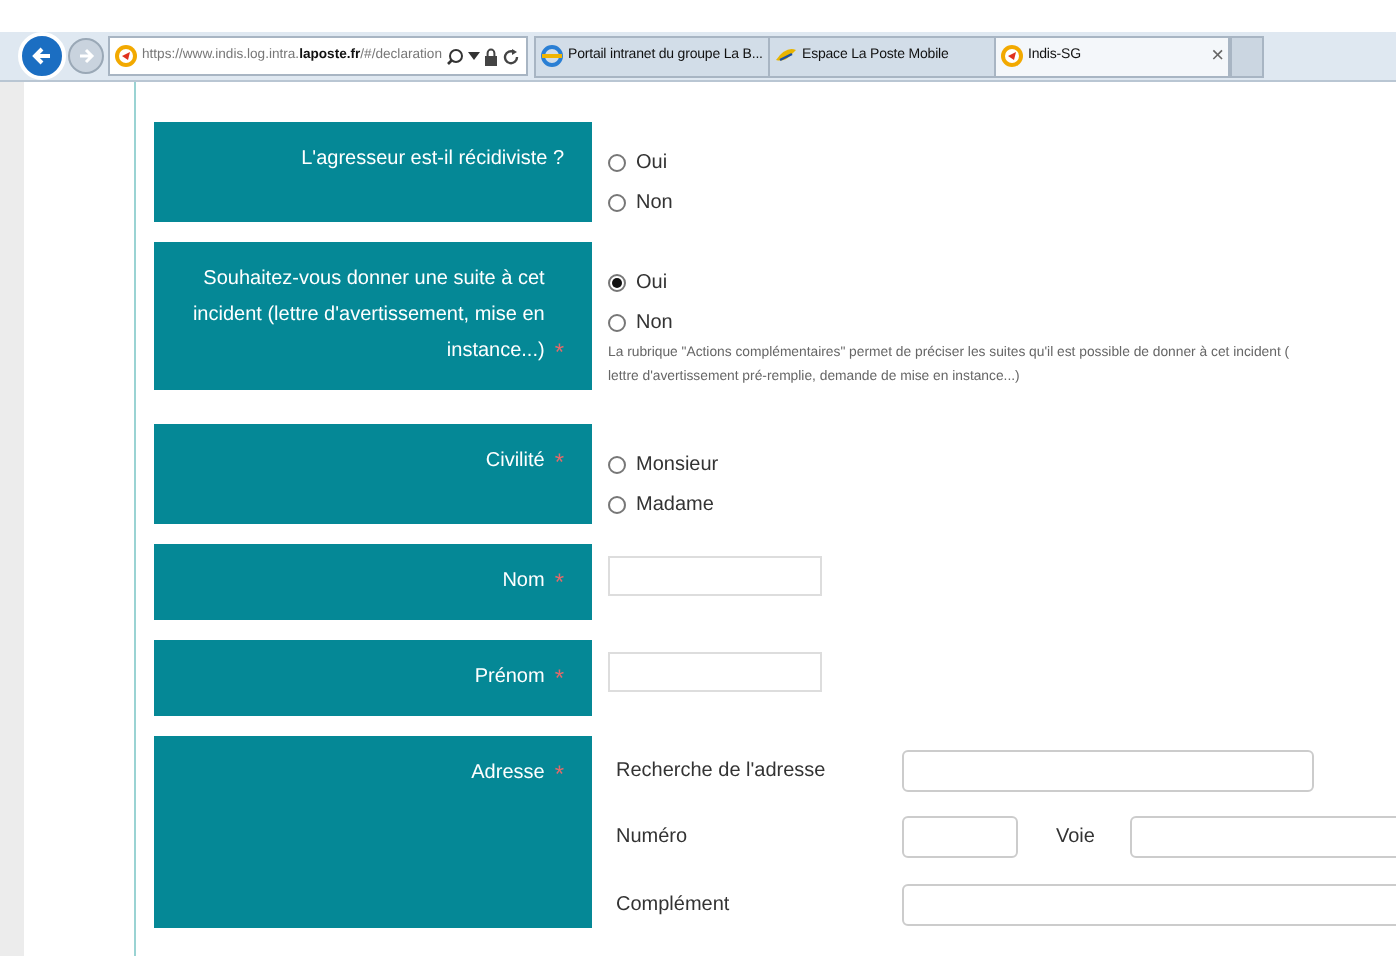 The height and width of the screenshot is (956, 1396). Describe the element at coordinates (677, 465) in the screenshot. I see `option-label: Monsieur` at that location.